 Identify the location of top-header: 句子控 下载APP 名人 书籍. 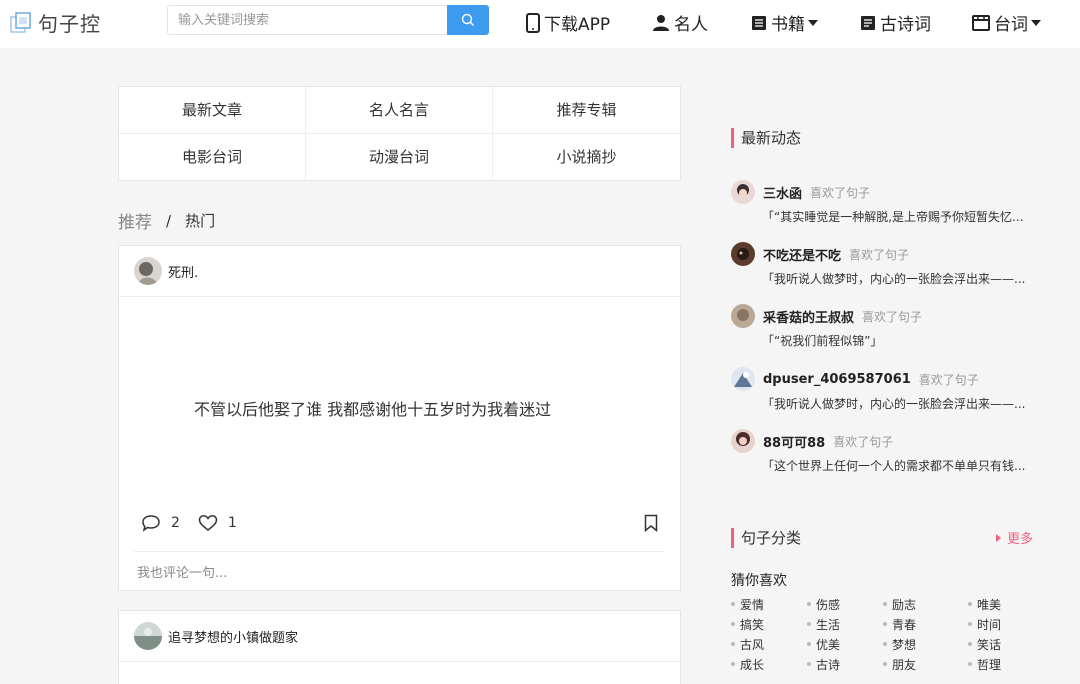
(540, 24).